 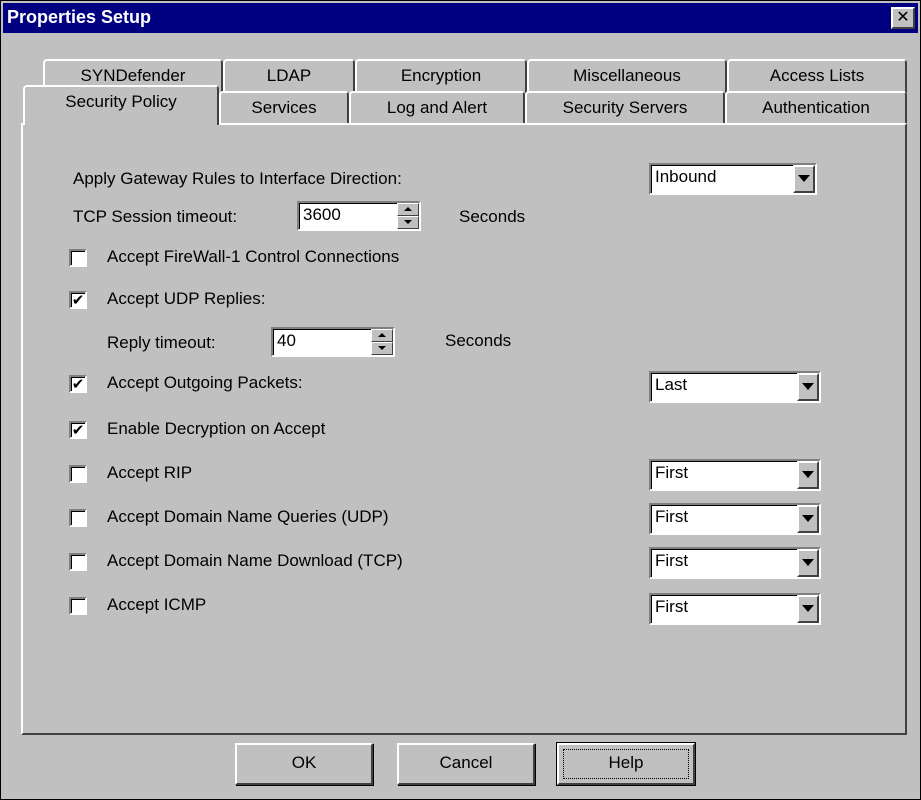 What do you see at coordinates (478, 340) in the screenshot?
I see `reply-timeout-unit: Seconds` at bounding box center [478, 340].